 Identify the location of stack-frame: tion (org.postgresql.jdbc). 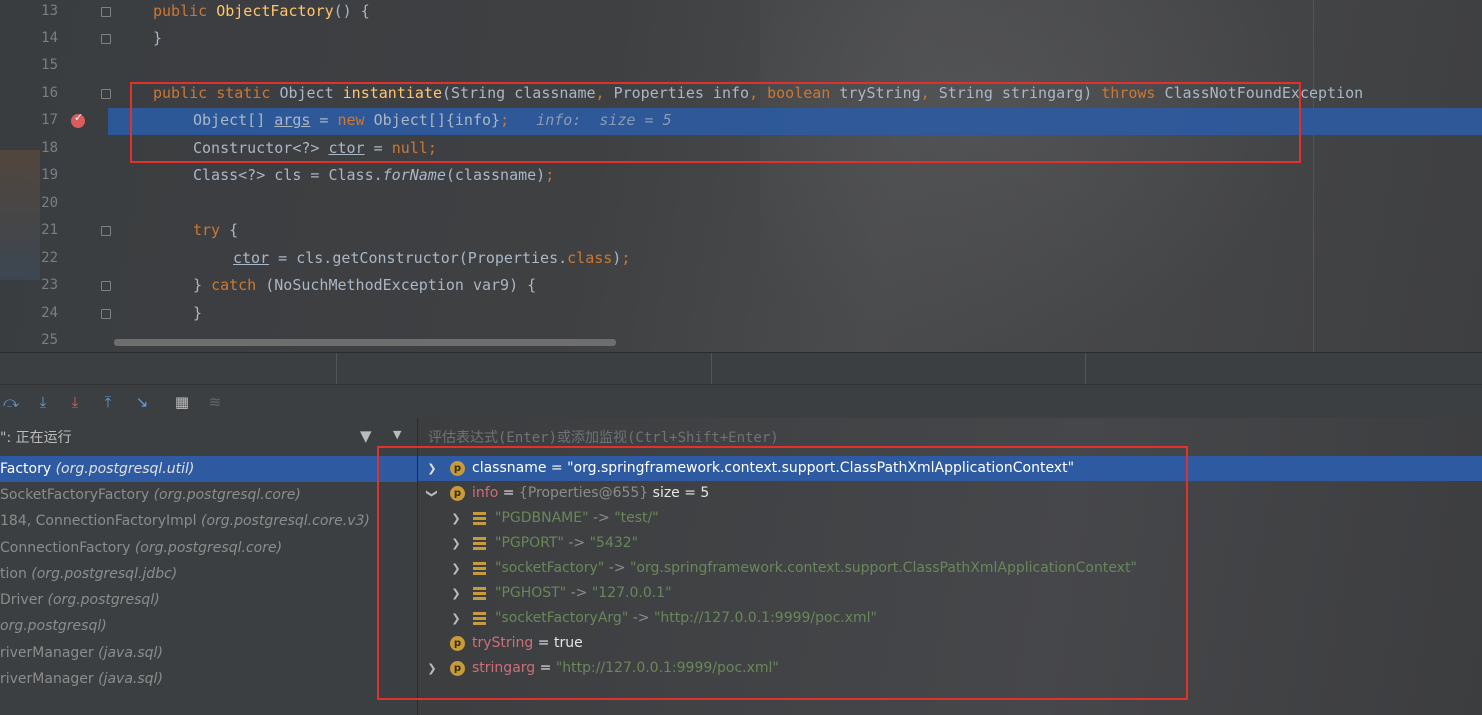
(208, 574).